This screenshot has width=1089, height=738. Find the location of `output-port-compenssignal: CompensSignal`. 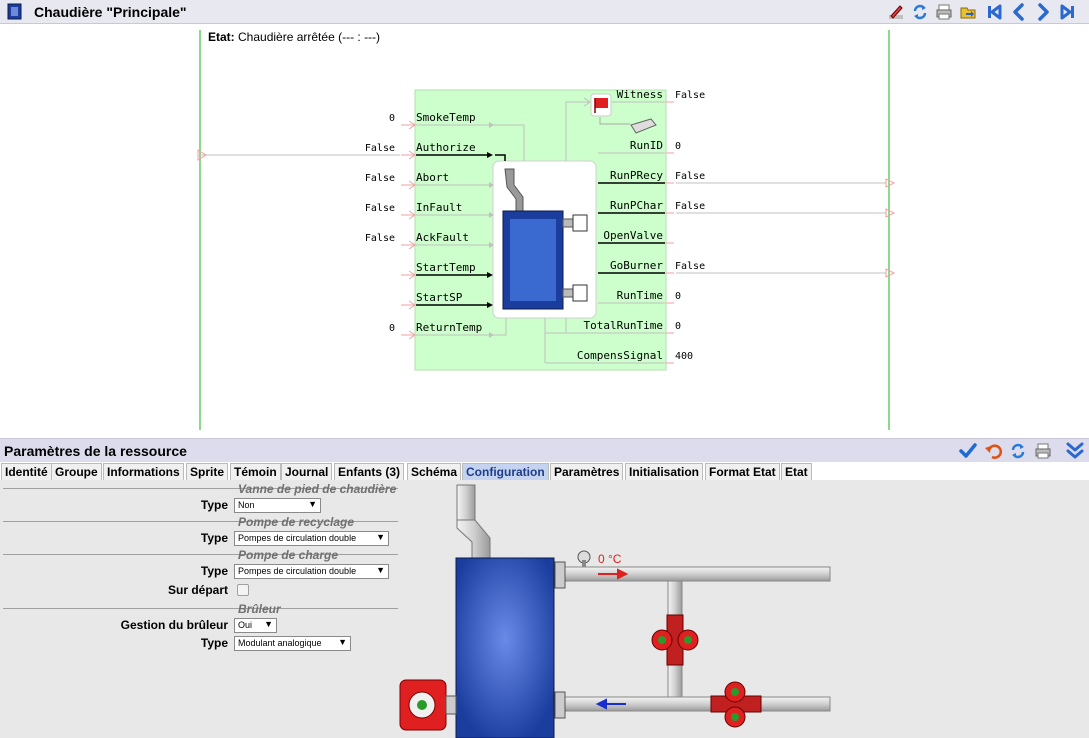

output-port-compenssignal: CompensSignal is located at coordinates (620, 355).